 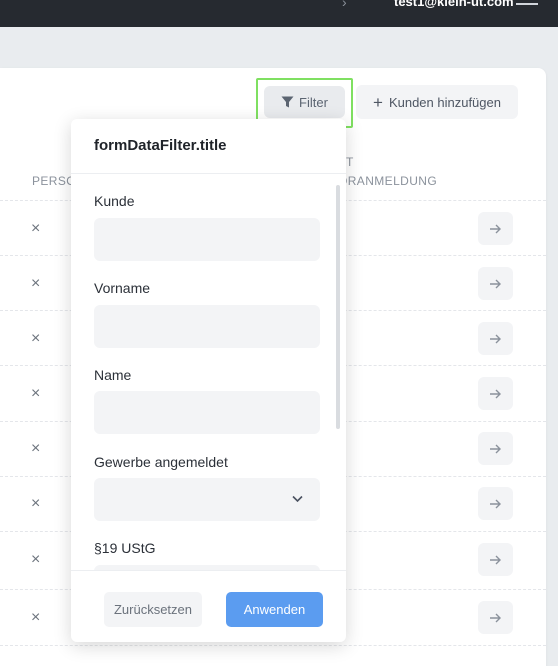 I want to click on add-customer-label: Kunden hinzufügen, so click(x=444, y=102).